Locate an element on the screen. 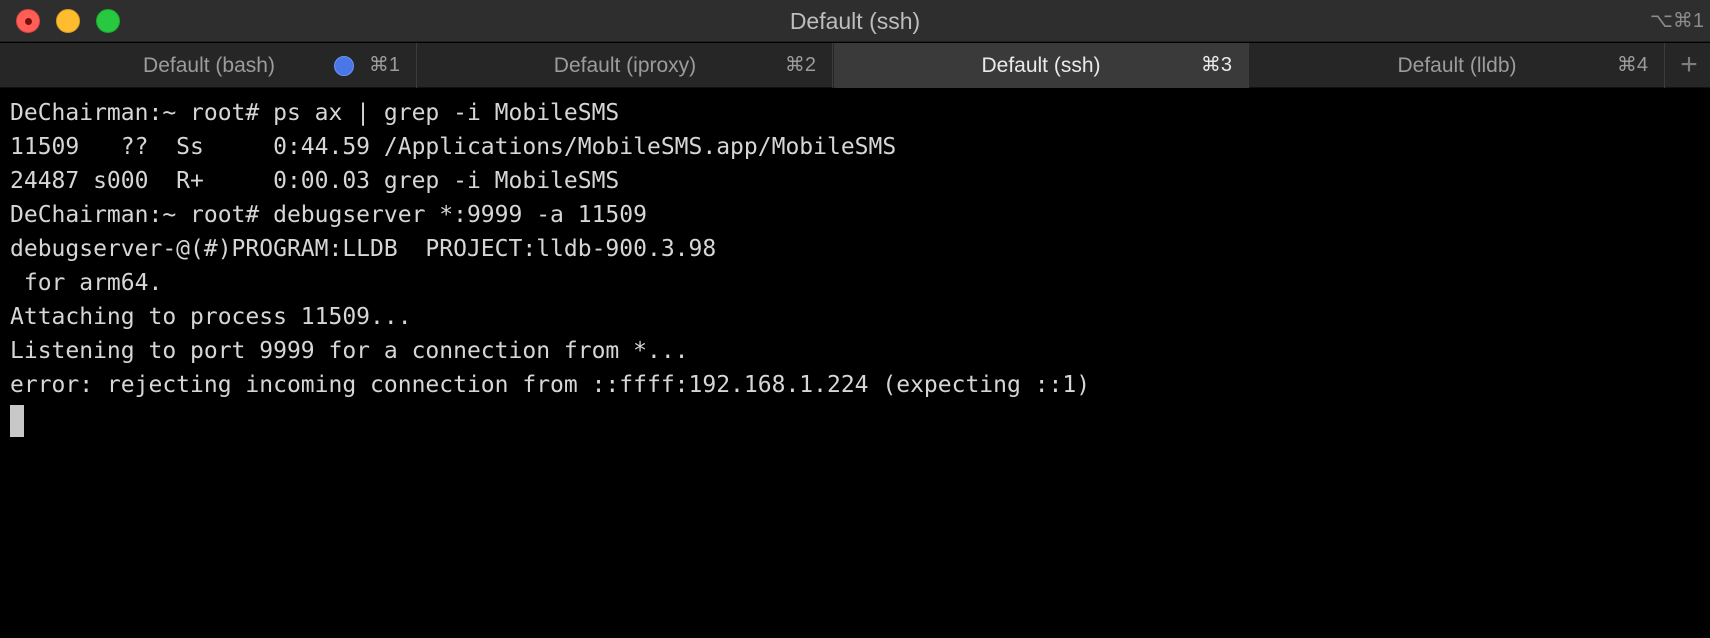  tab-shortcut: ⌘2 is located at coordinates (800, 65).